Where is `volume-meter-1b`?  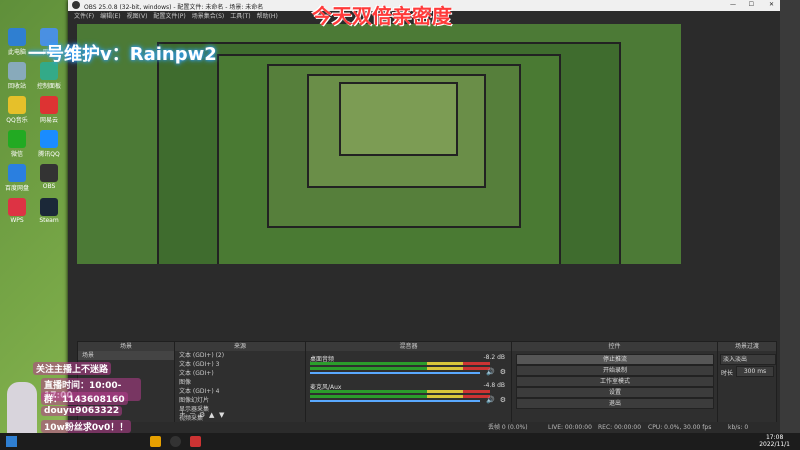
volume-meter-1b is located at coordinates (400, 368).